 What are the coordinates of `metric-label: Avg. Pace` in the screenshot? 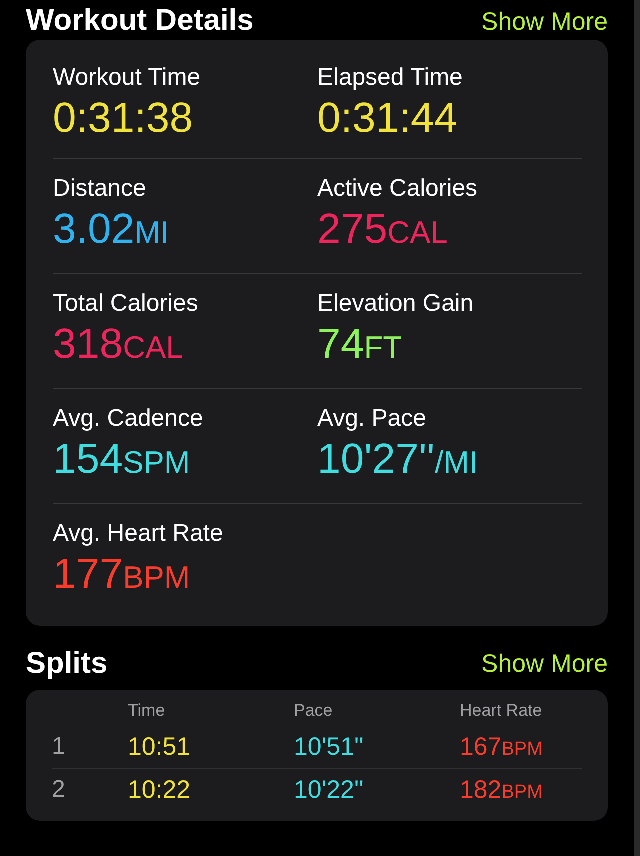 It's located at (373, 419).